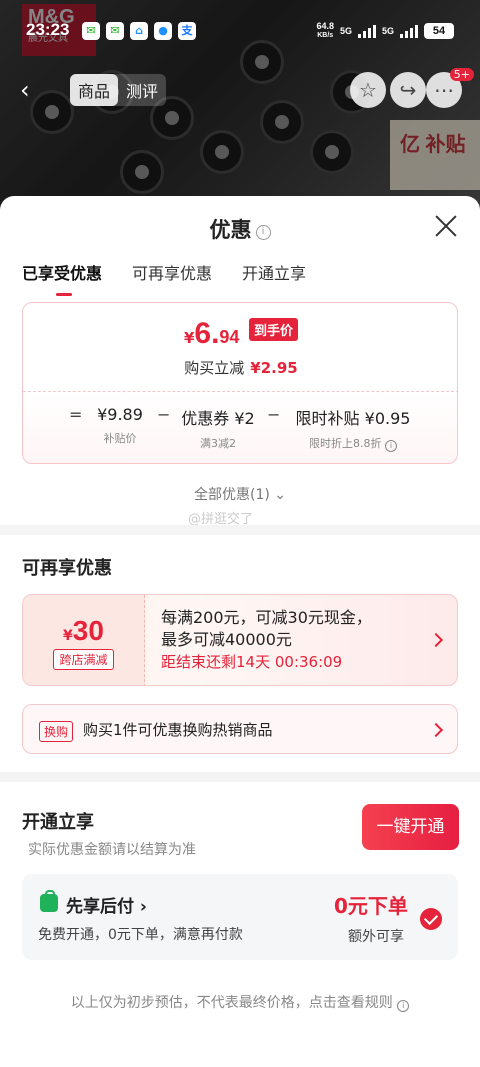  I want to click on tab-open-to-enjoy: 开通立享, so click(274, 276).